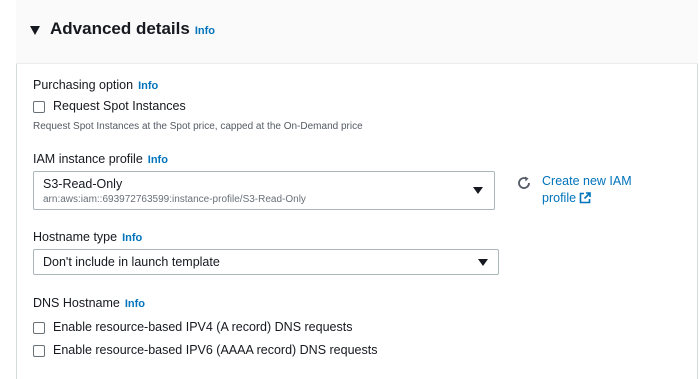 Image resolution: width=700 pixels, height=379 pixels. I want to click on iam-profile-label: IAM instance profile Info, so click(100, 159).